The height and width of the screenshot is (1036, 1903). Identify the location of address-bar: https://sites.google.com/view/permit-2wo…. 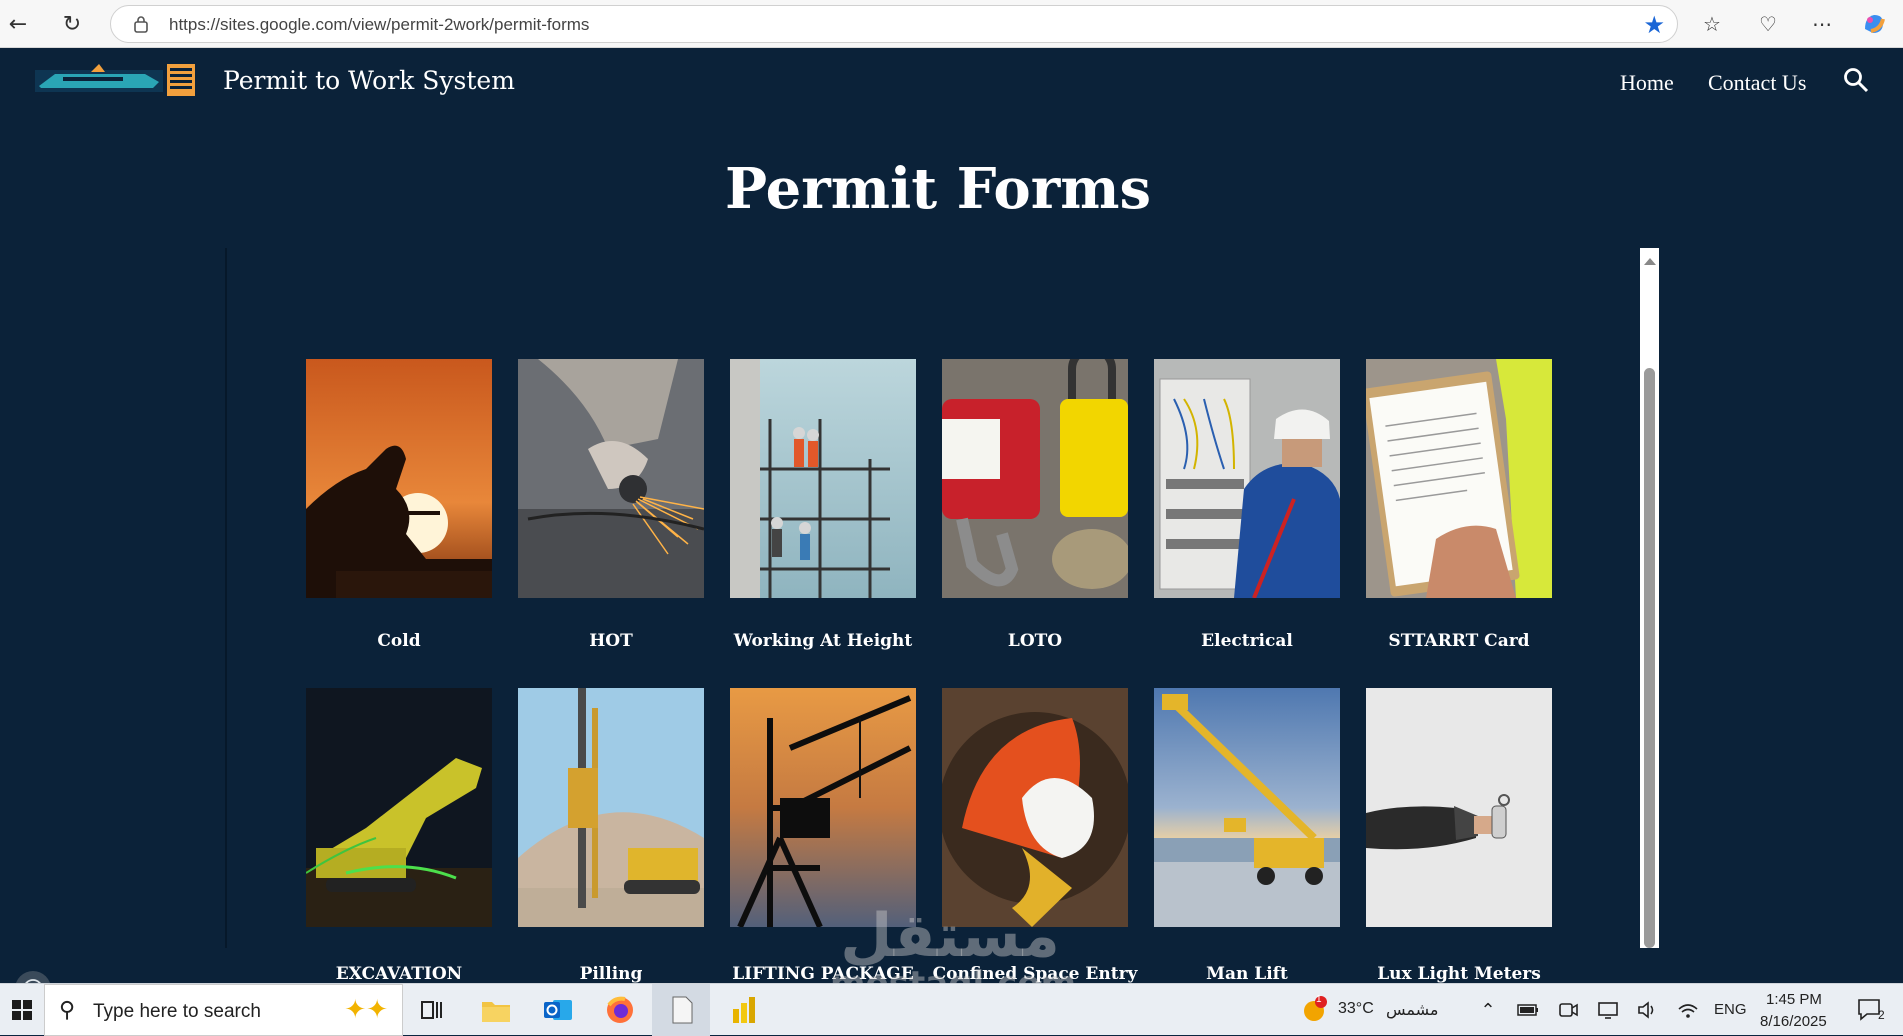
(894, 24).